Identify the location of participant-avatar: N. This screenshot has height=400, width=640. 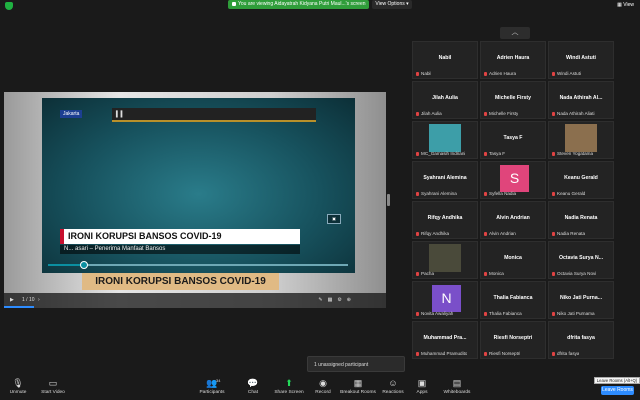
(446, 298).